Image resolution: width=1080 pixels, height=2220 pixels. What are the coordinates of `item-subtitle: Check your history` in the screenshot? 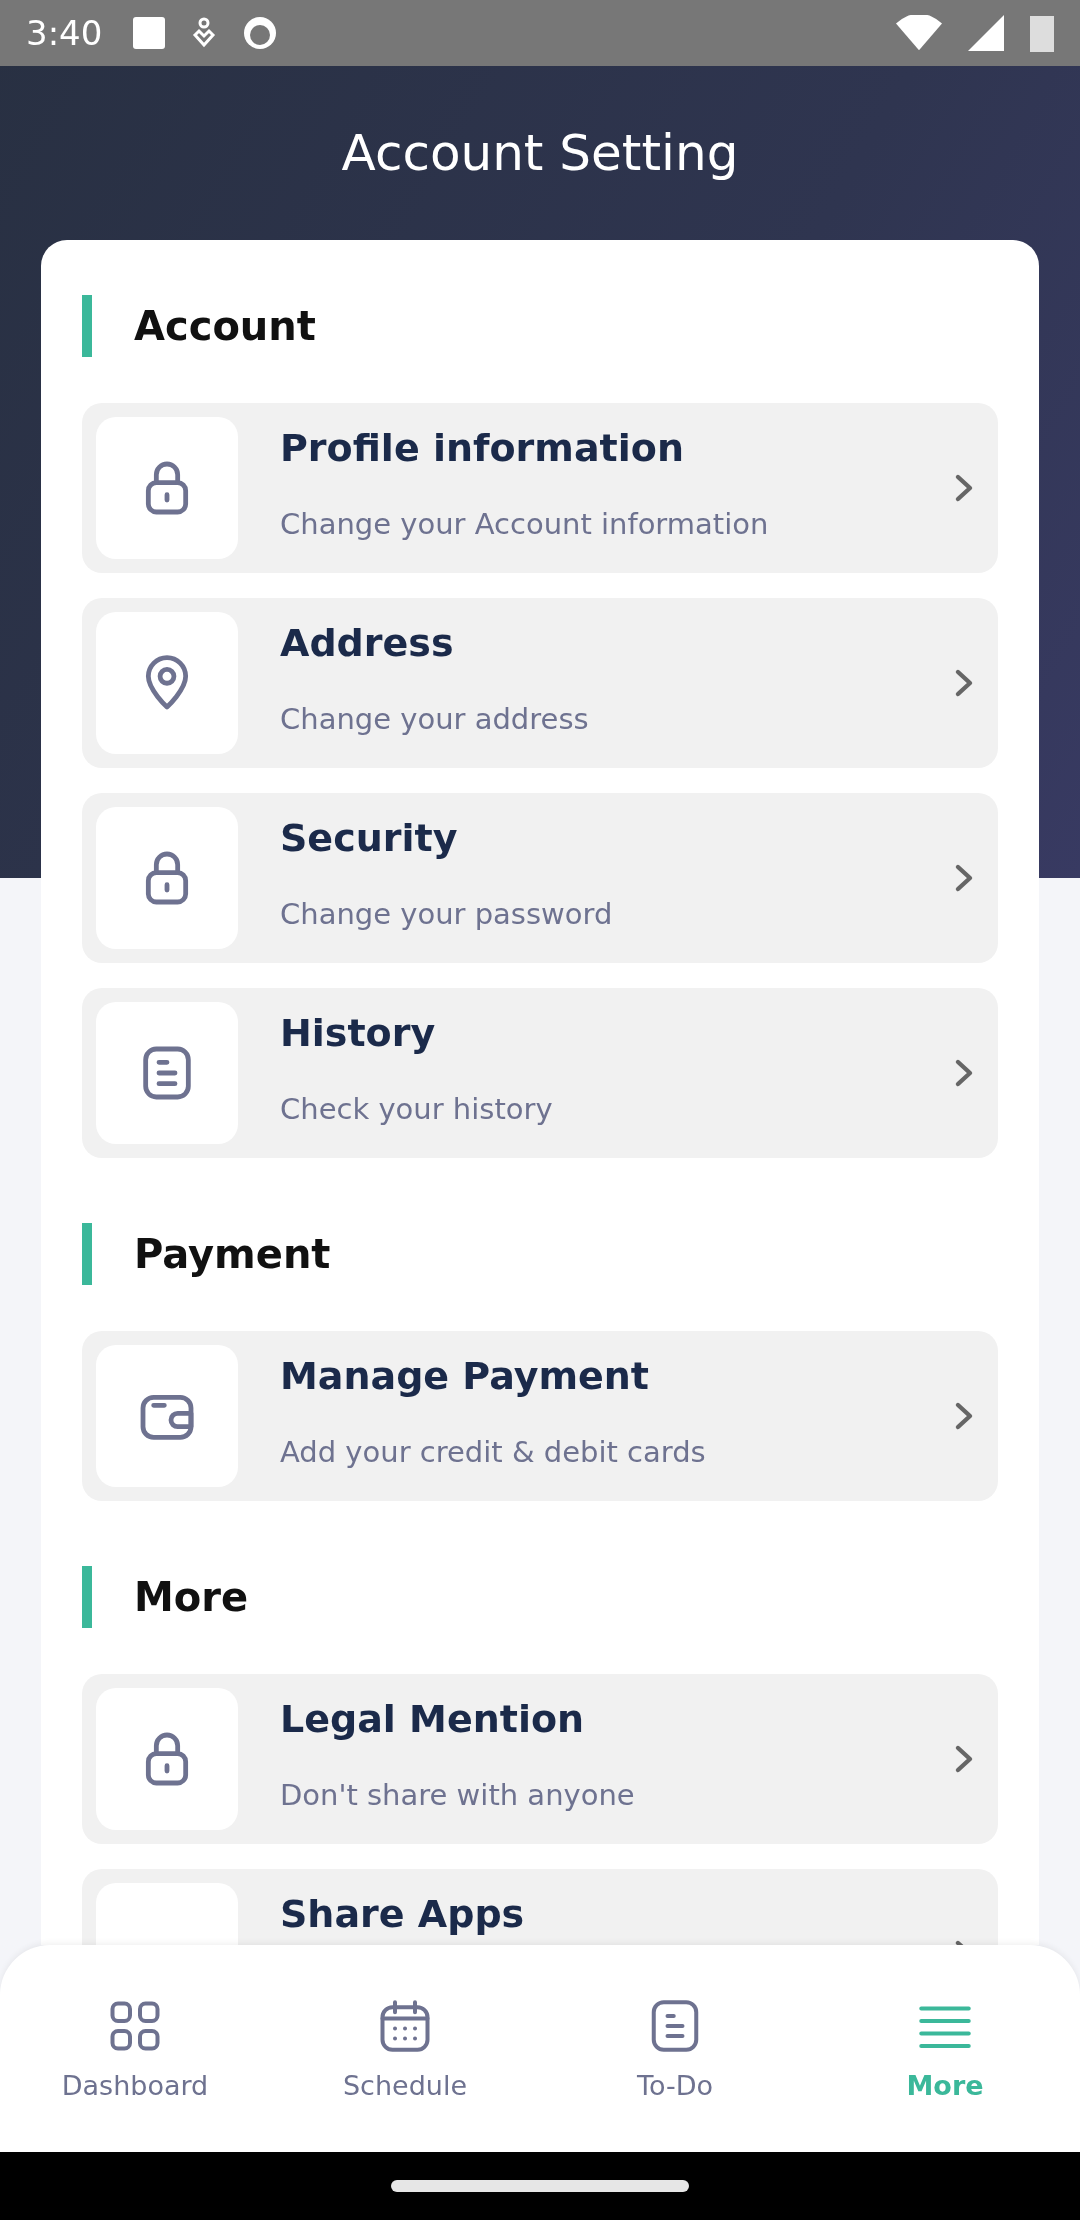 It's located at (417, 1109).